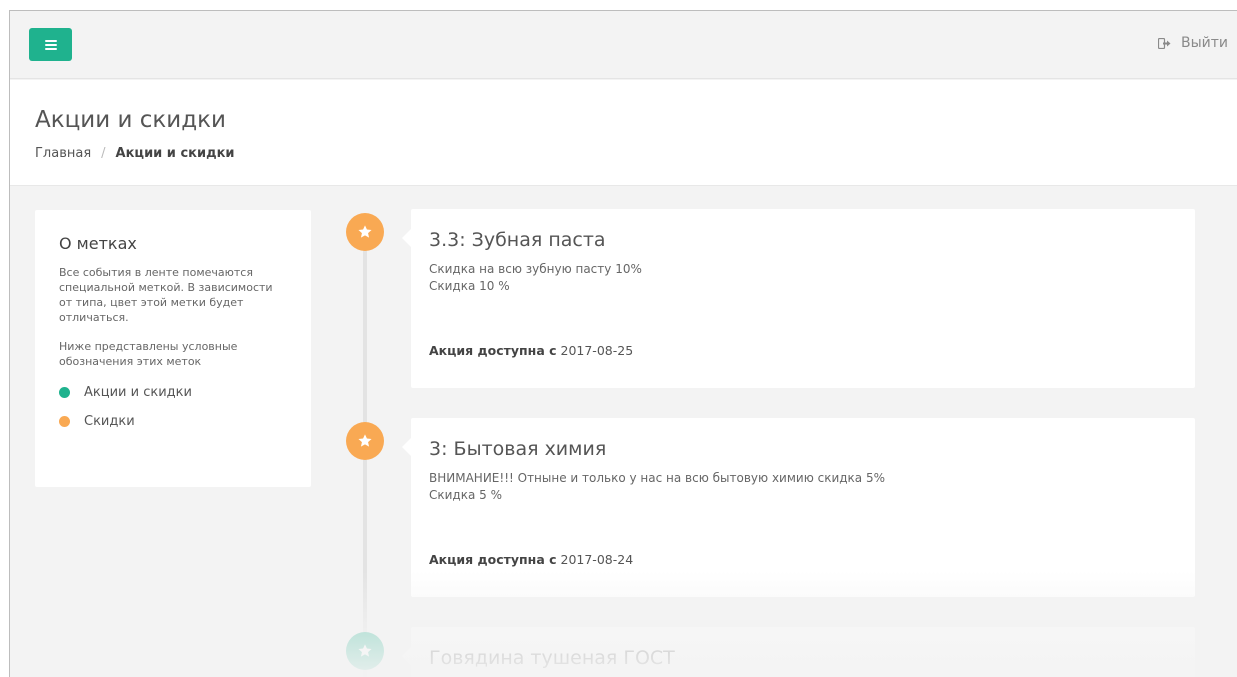 This screenshot has height=677, width=1237. Describe the element at coordinates (798, 652) in the screenshot. I see `timeline-card: Говядина тушеная ГОСТ` at that location.